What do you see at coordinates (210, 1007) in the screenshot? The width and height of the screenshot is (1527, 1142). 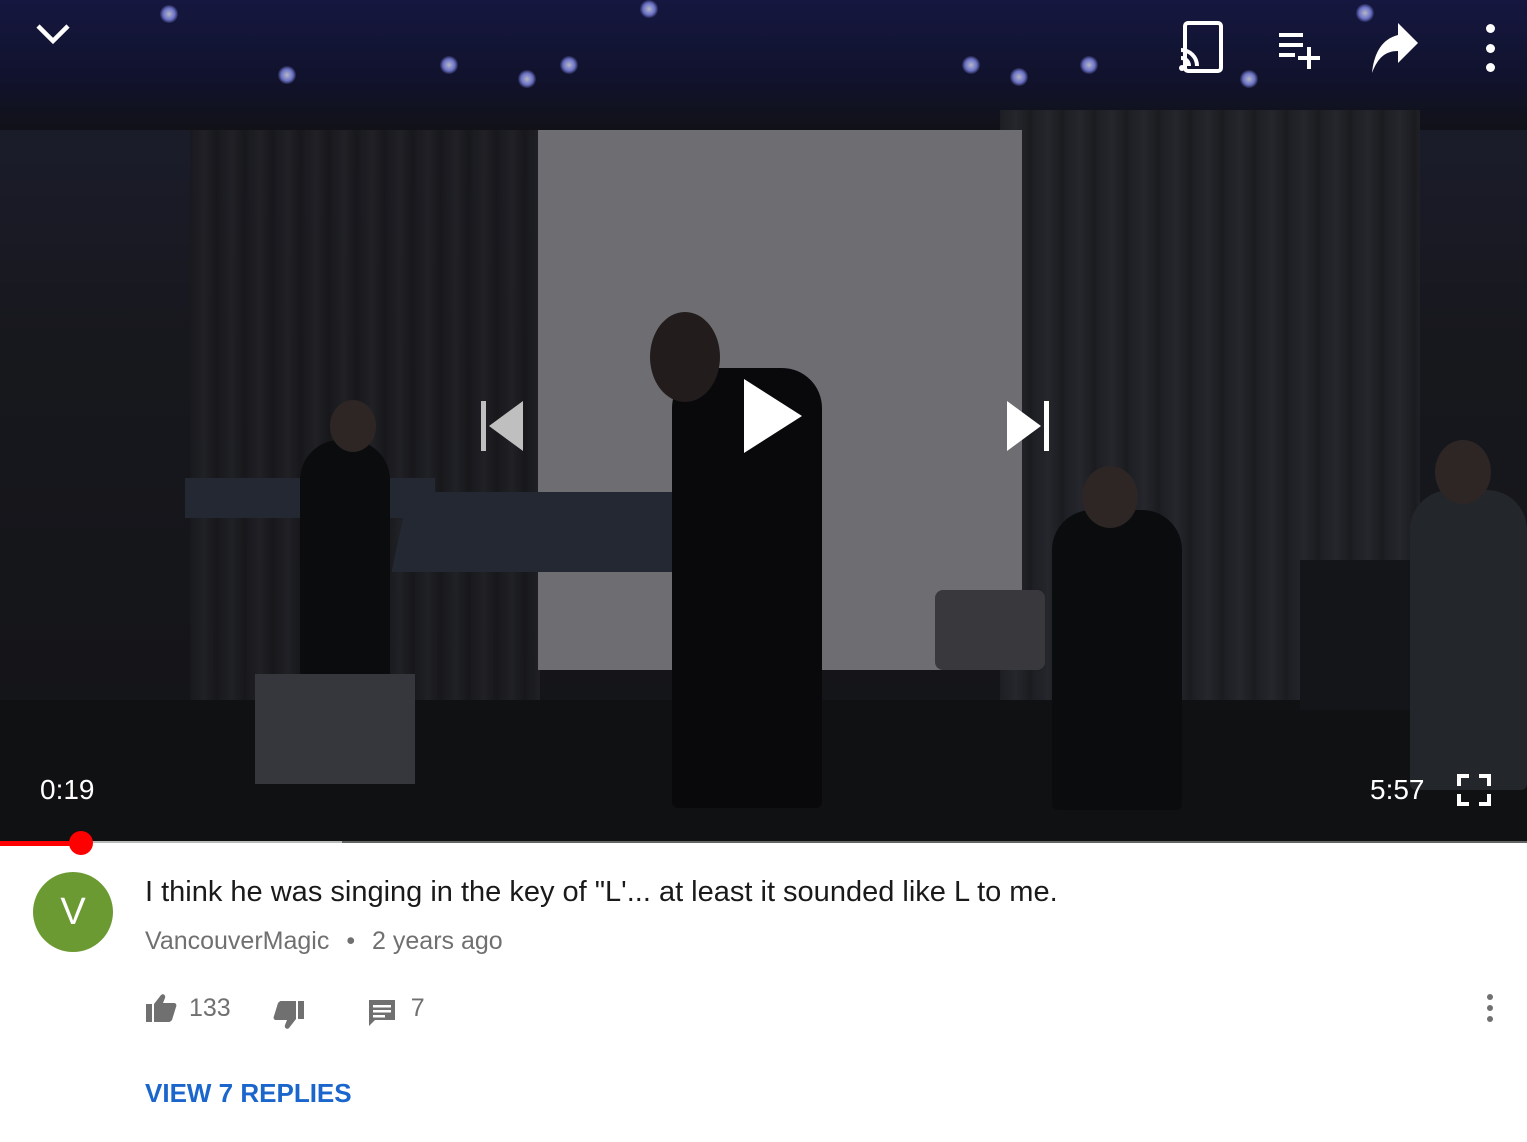 I see `like-count: 133` at bounding box center [210, 1007].